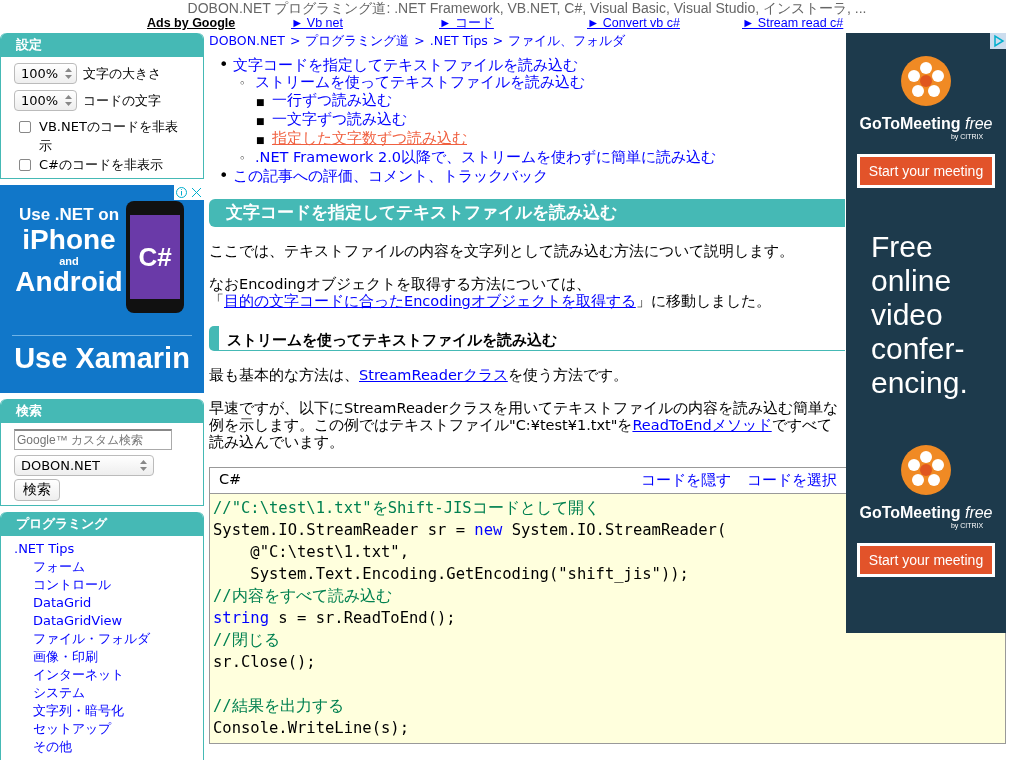 Image resolution: width=1024 pixels, height=768 pixels. Describe the element at coordinates (339, 119) in the screenshot. I see `toc-link: 一文字ずつ読み込む` at that location.